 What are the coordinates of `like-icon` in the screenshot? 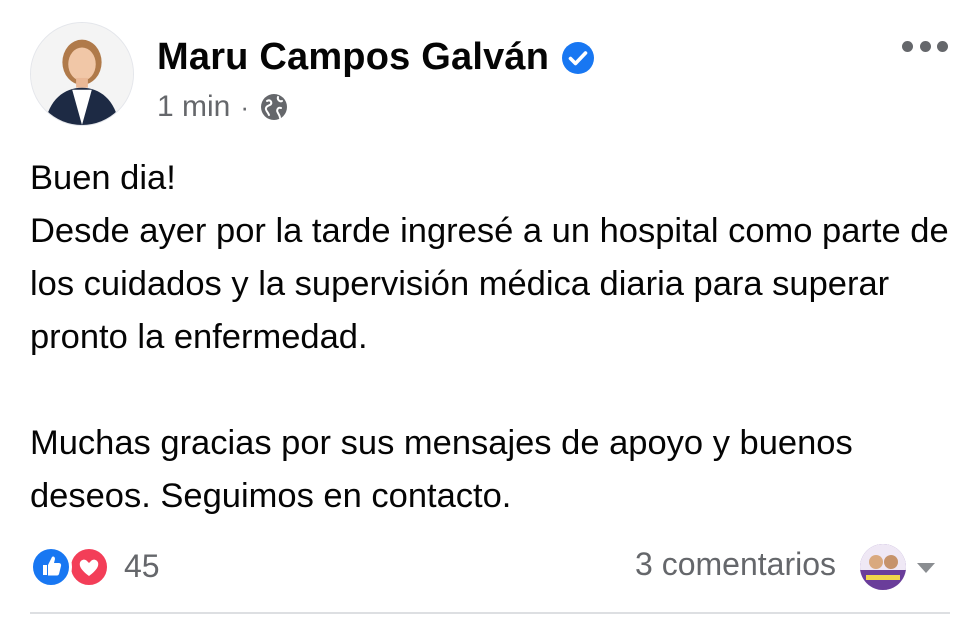 It's located at (51, 567).